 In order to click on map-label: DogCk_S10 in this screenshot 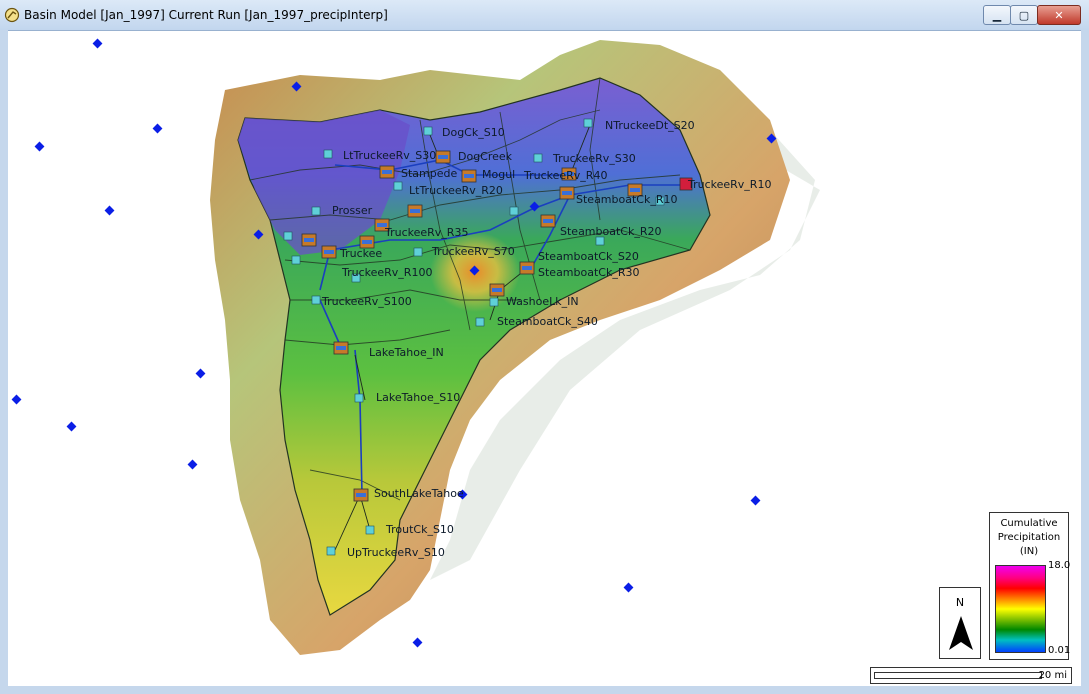, I will do `click(473, 132)`.